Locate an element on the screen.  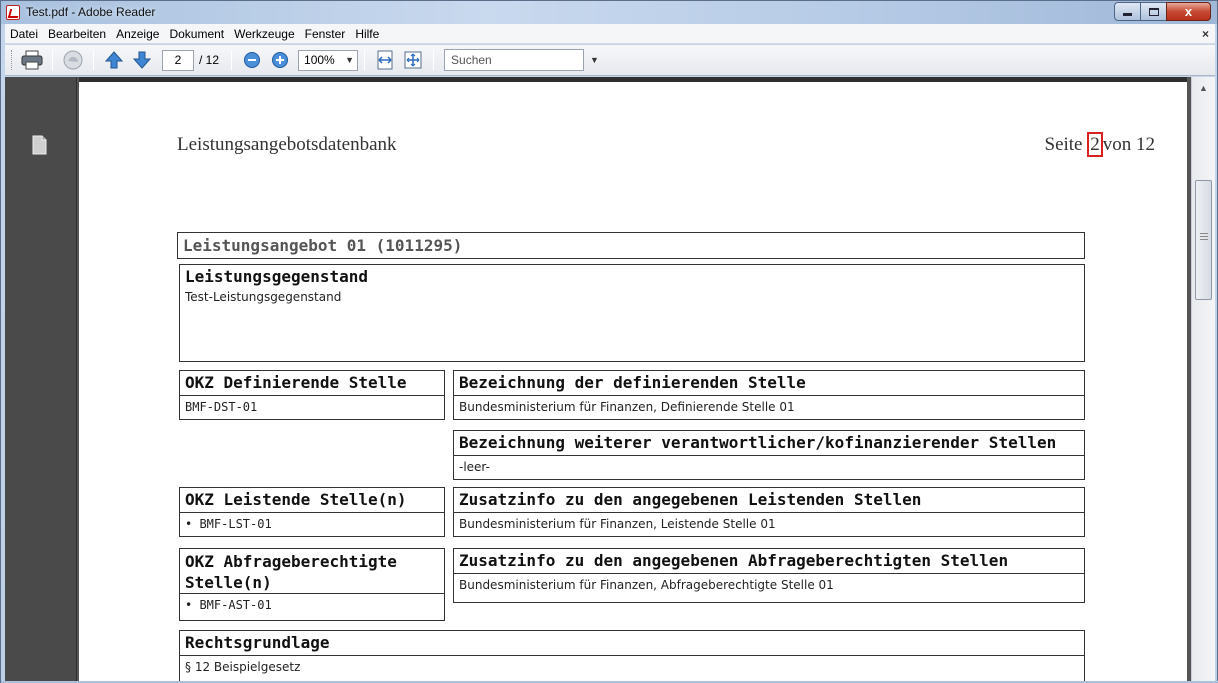
fit-page-icon is located at coordinates (413, 60).